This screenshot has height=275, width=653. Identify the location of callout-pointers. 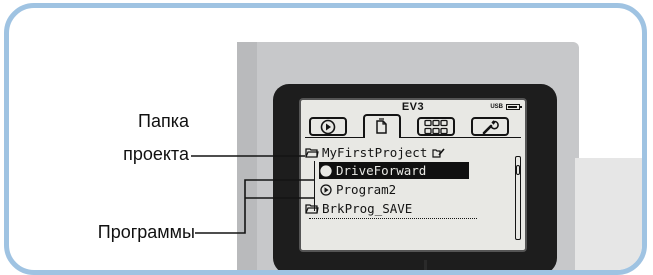
(252, 194).